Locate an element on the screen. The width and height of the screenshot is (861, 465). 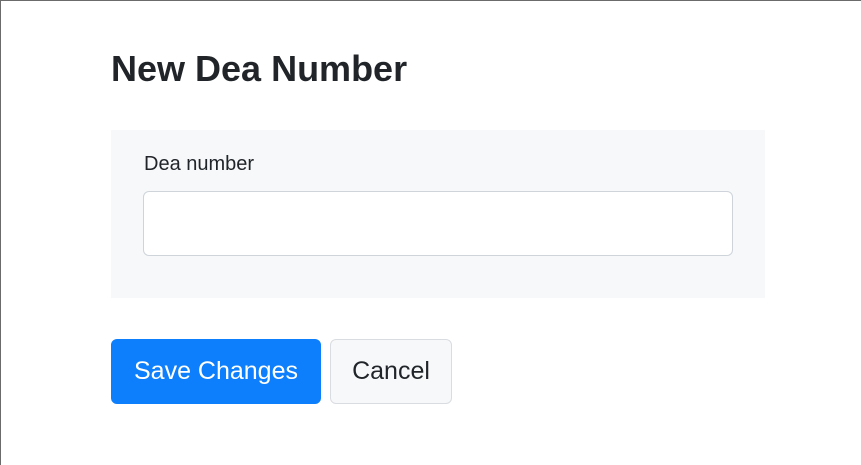
dea-number-label: Dea number is located at coordinates (199, 164).